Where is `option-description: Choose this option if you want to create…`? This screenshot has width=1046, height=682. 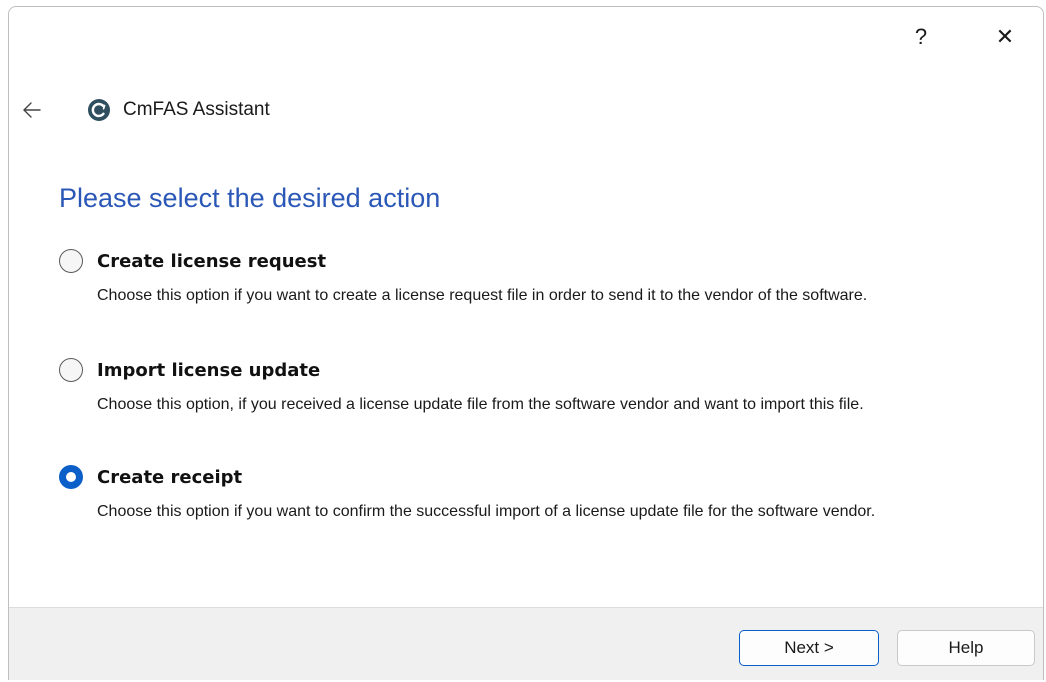 option-description: Choose this option if you want to create… is located at coordinates (482, 295).